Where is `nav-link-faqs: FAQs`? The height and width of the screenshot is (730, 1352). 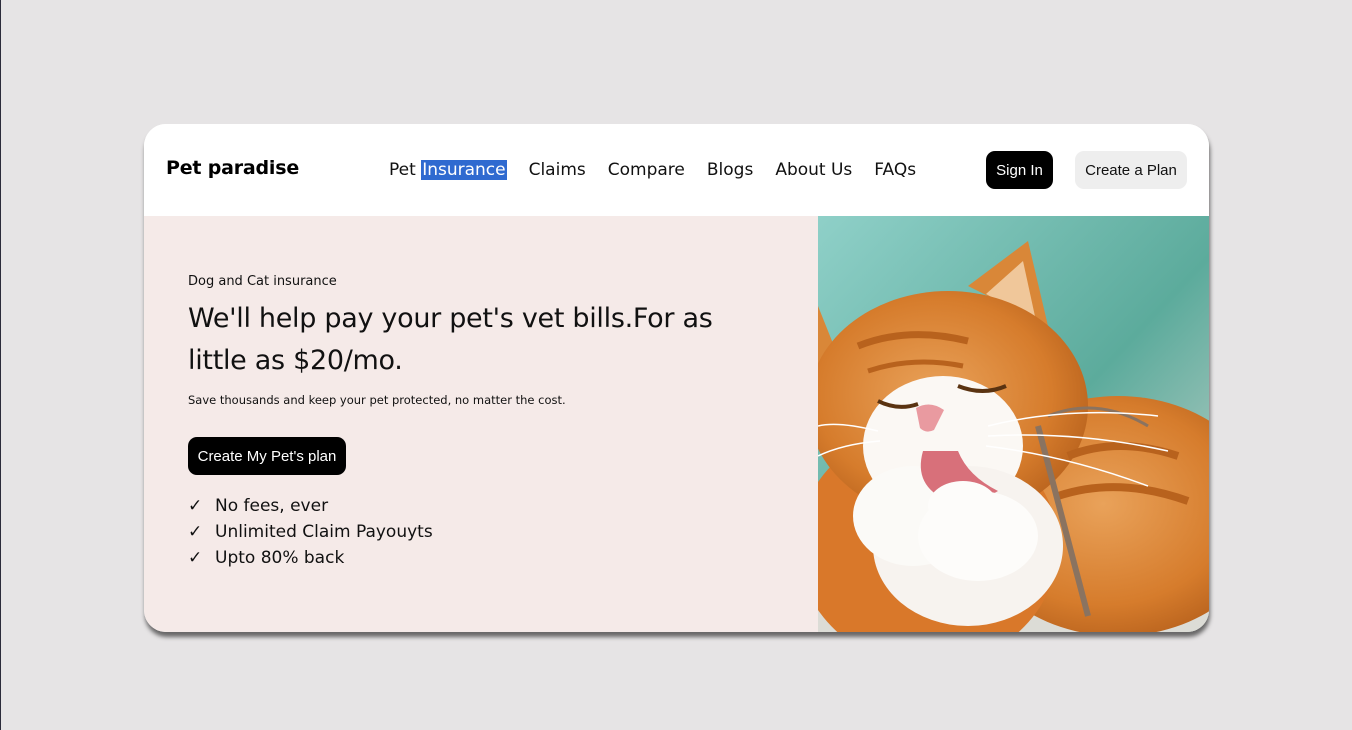 nav-link-faqs: FAQs is located at coordinates (895, 170).